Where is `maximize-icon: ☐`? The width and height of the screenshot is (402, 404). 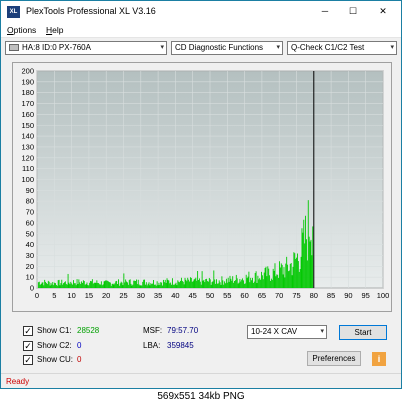
maximize-icon: ☐ is located at coordinates (353, 11).